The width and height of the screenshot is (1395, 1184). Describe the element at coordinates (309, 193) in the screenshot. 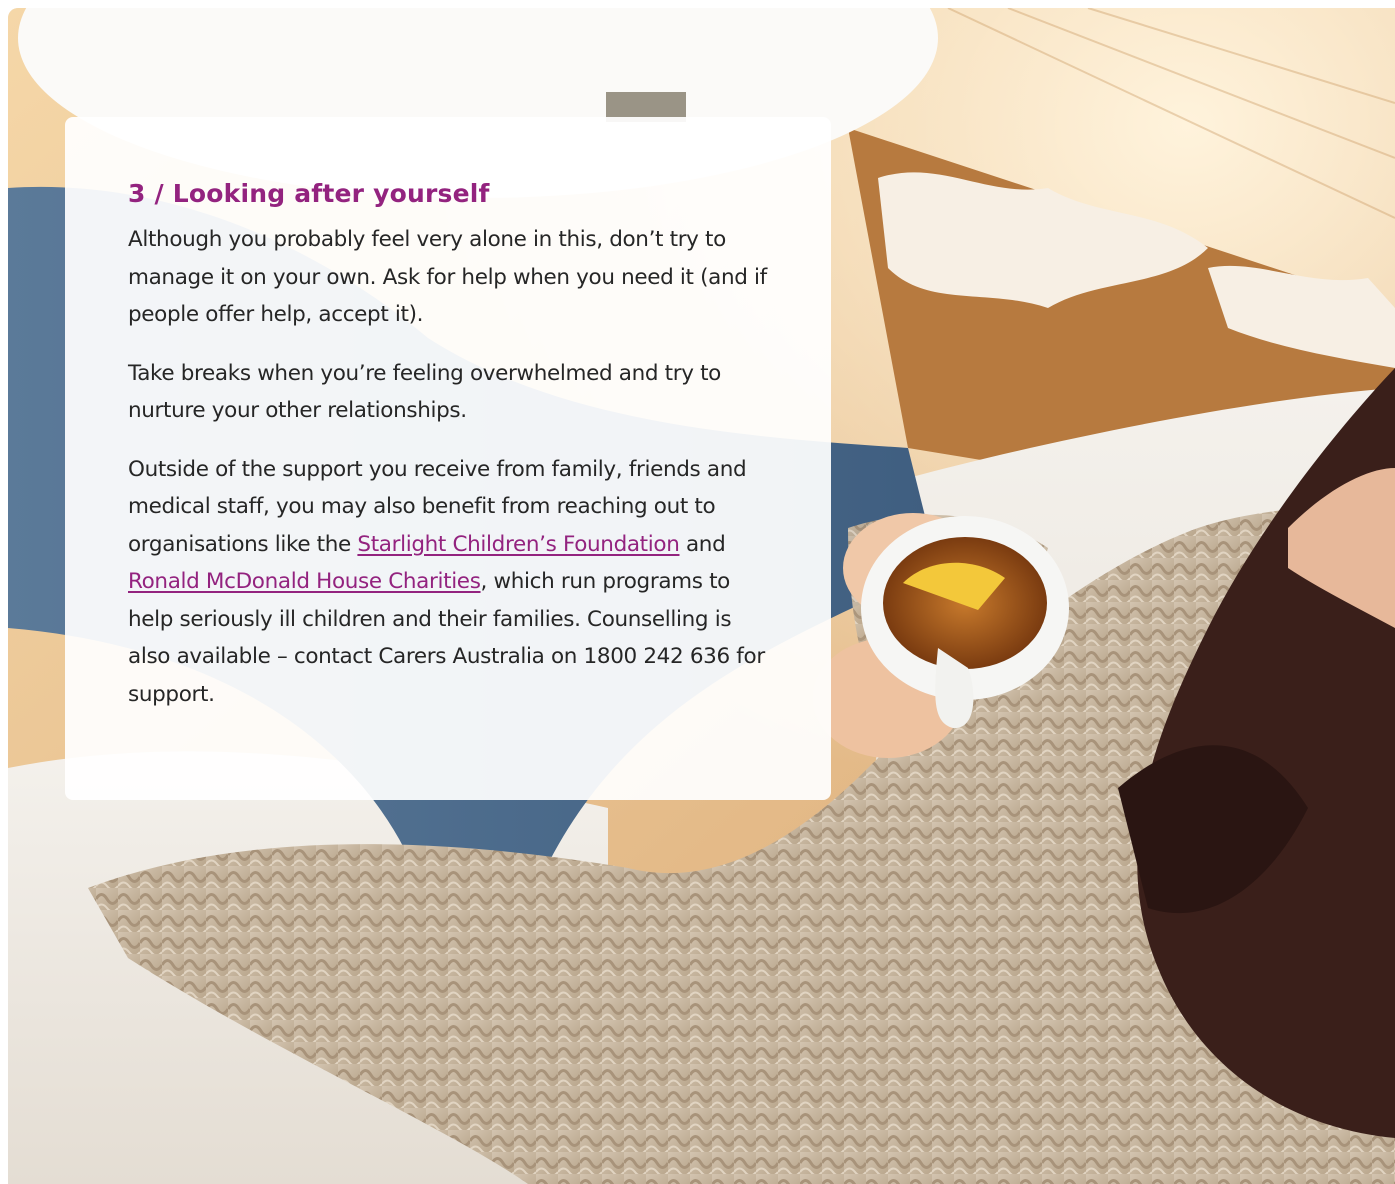

I see `section-heading: 3 / Looking after yourself` at that location.